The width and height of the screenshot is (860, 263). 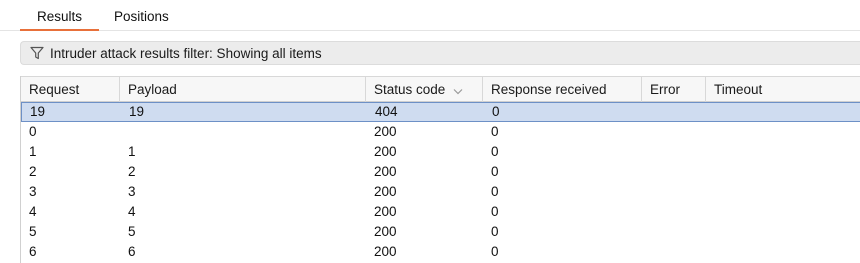 What do you see at coordinates (665, 89) in the screenshot?
I see `column-header-label: Error` at bounding box center [665, 89].